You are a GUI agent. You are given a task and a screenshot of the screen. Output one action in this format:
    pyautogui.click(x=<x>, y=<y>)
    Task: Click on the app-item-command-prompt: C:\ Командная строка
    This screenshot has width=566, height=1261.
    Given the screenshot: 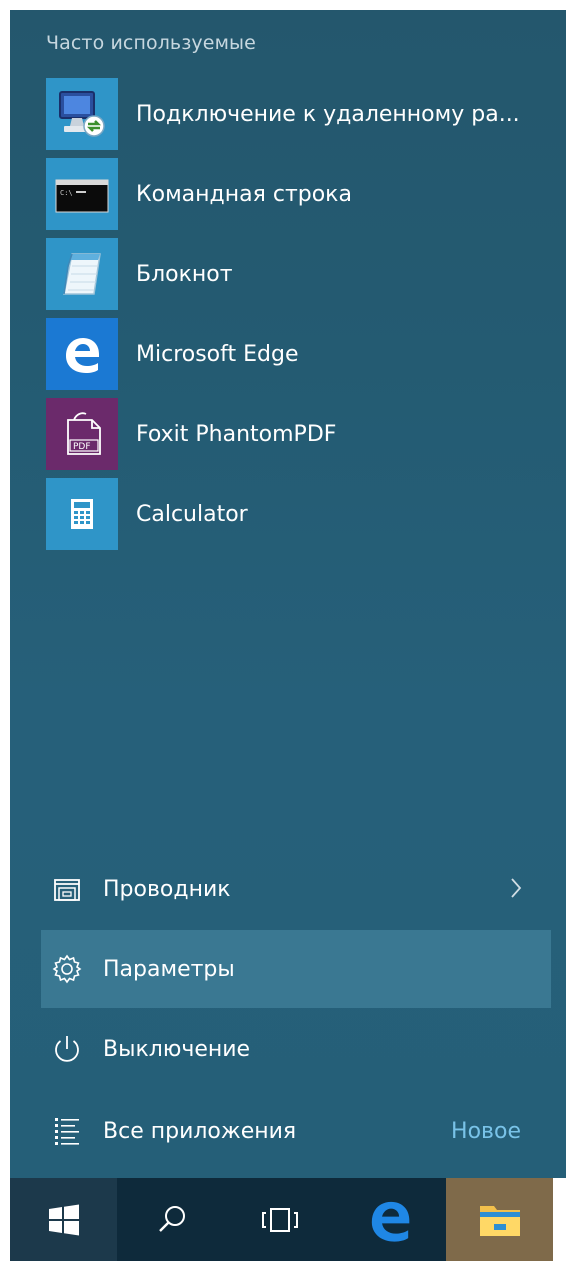 What is the action you would take?
    pyautogui.click(x=296, y=194)
    